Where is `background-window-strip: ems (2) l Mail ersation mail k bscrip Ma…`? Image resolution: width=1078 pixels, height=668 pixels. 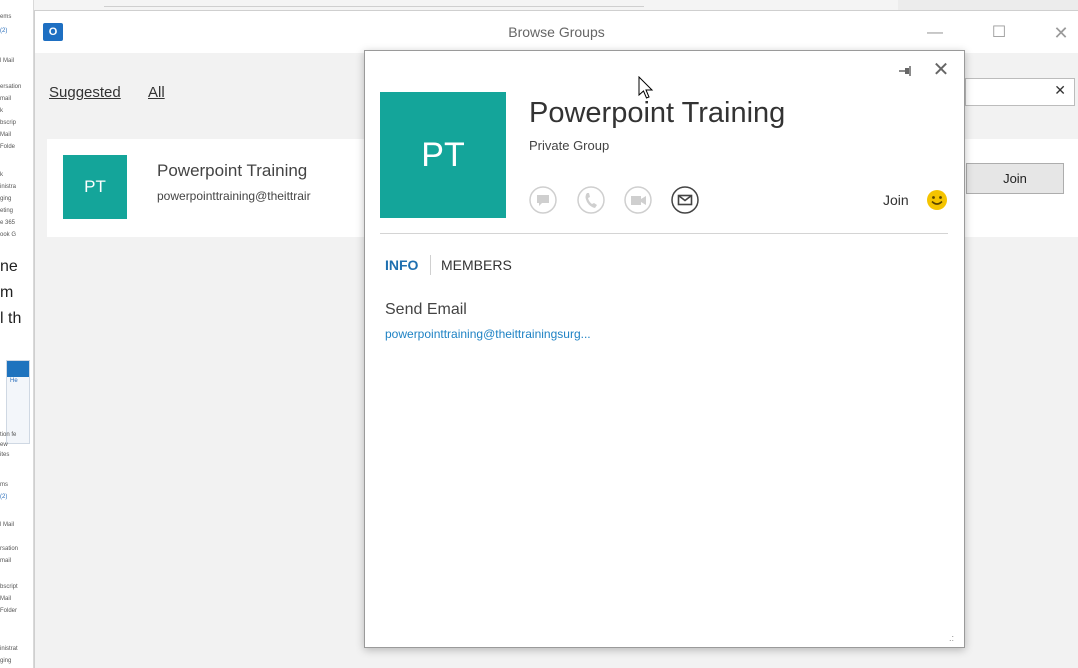 background-window-strip: ems (2) l Mail ersation mail k bscrip Ma… is located at coordinates (17, 334).